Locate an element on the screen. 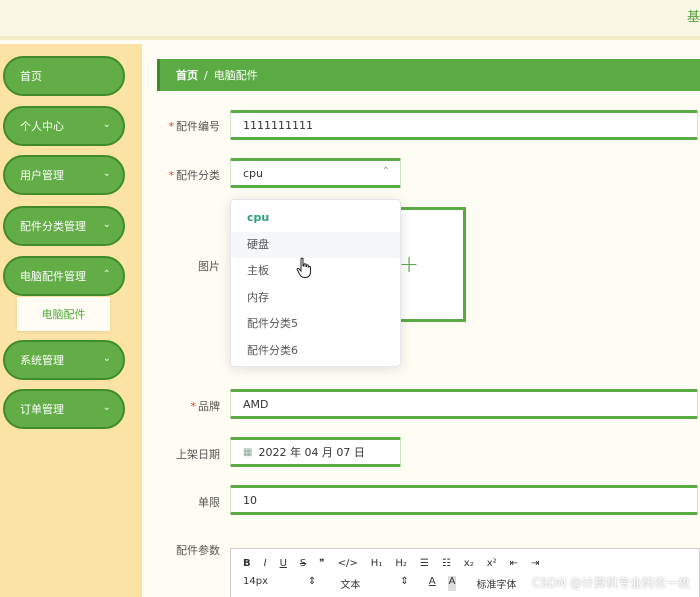 Image resolution: width=700 pixels, height=597 pixels. watermark: CSDN @计算机专业码农一枚 is located at coordinates (610, 583).